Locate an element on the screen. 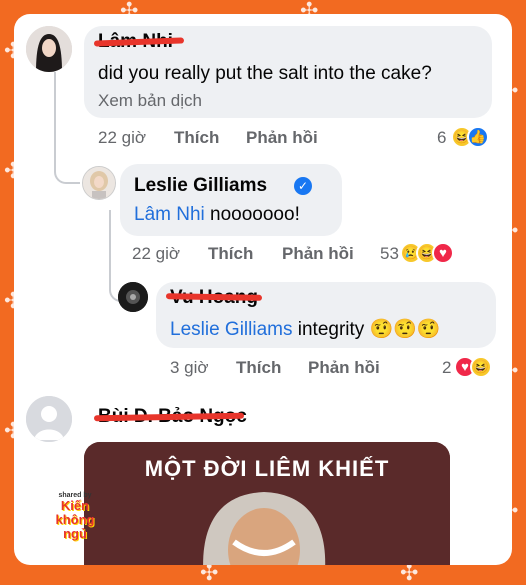 The width and height of the screenshot is (526, 585). mention-link: Lâm Nhi is located at coordinates (169, 214).